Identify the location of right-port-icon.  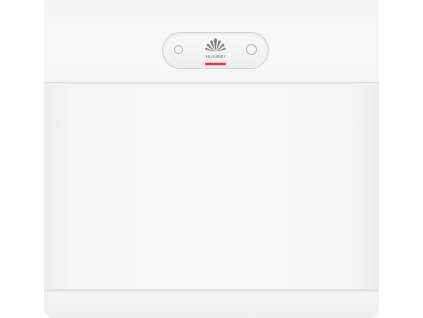
(251, 49).